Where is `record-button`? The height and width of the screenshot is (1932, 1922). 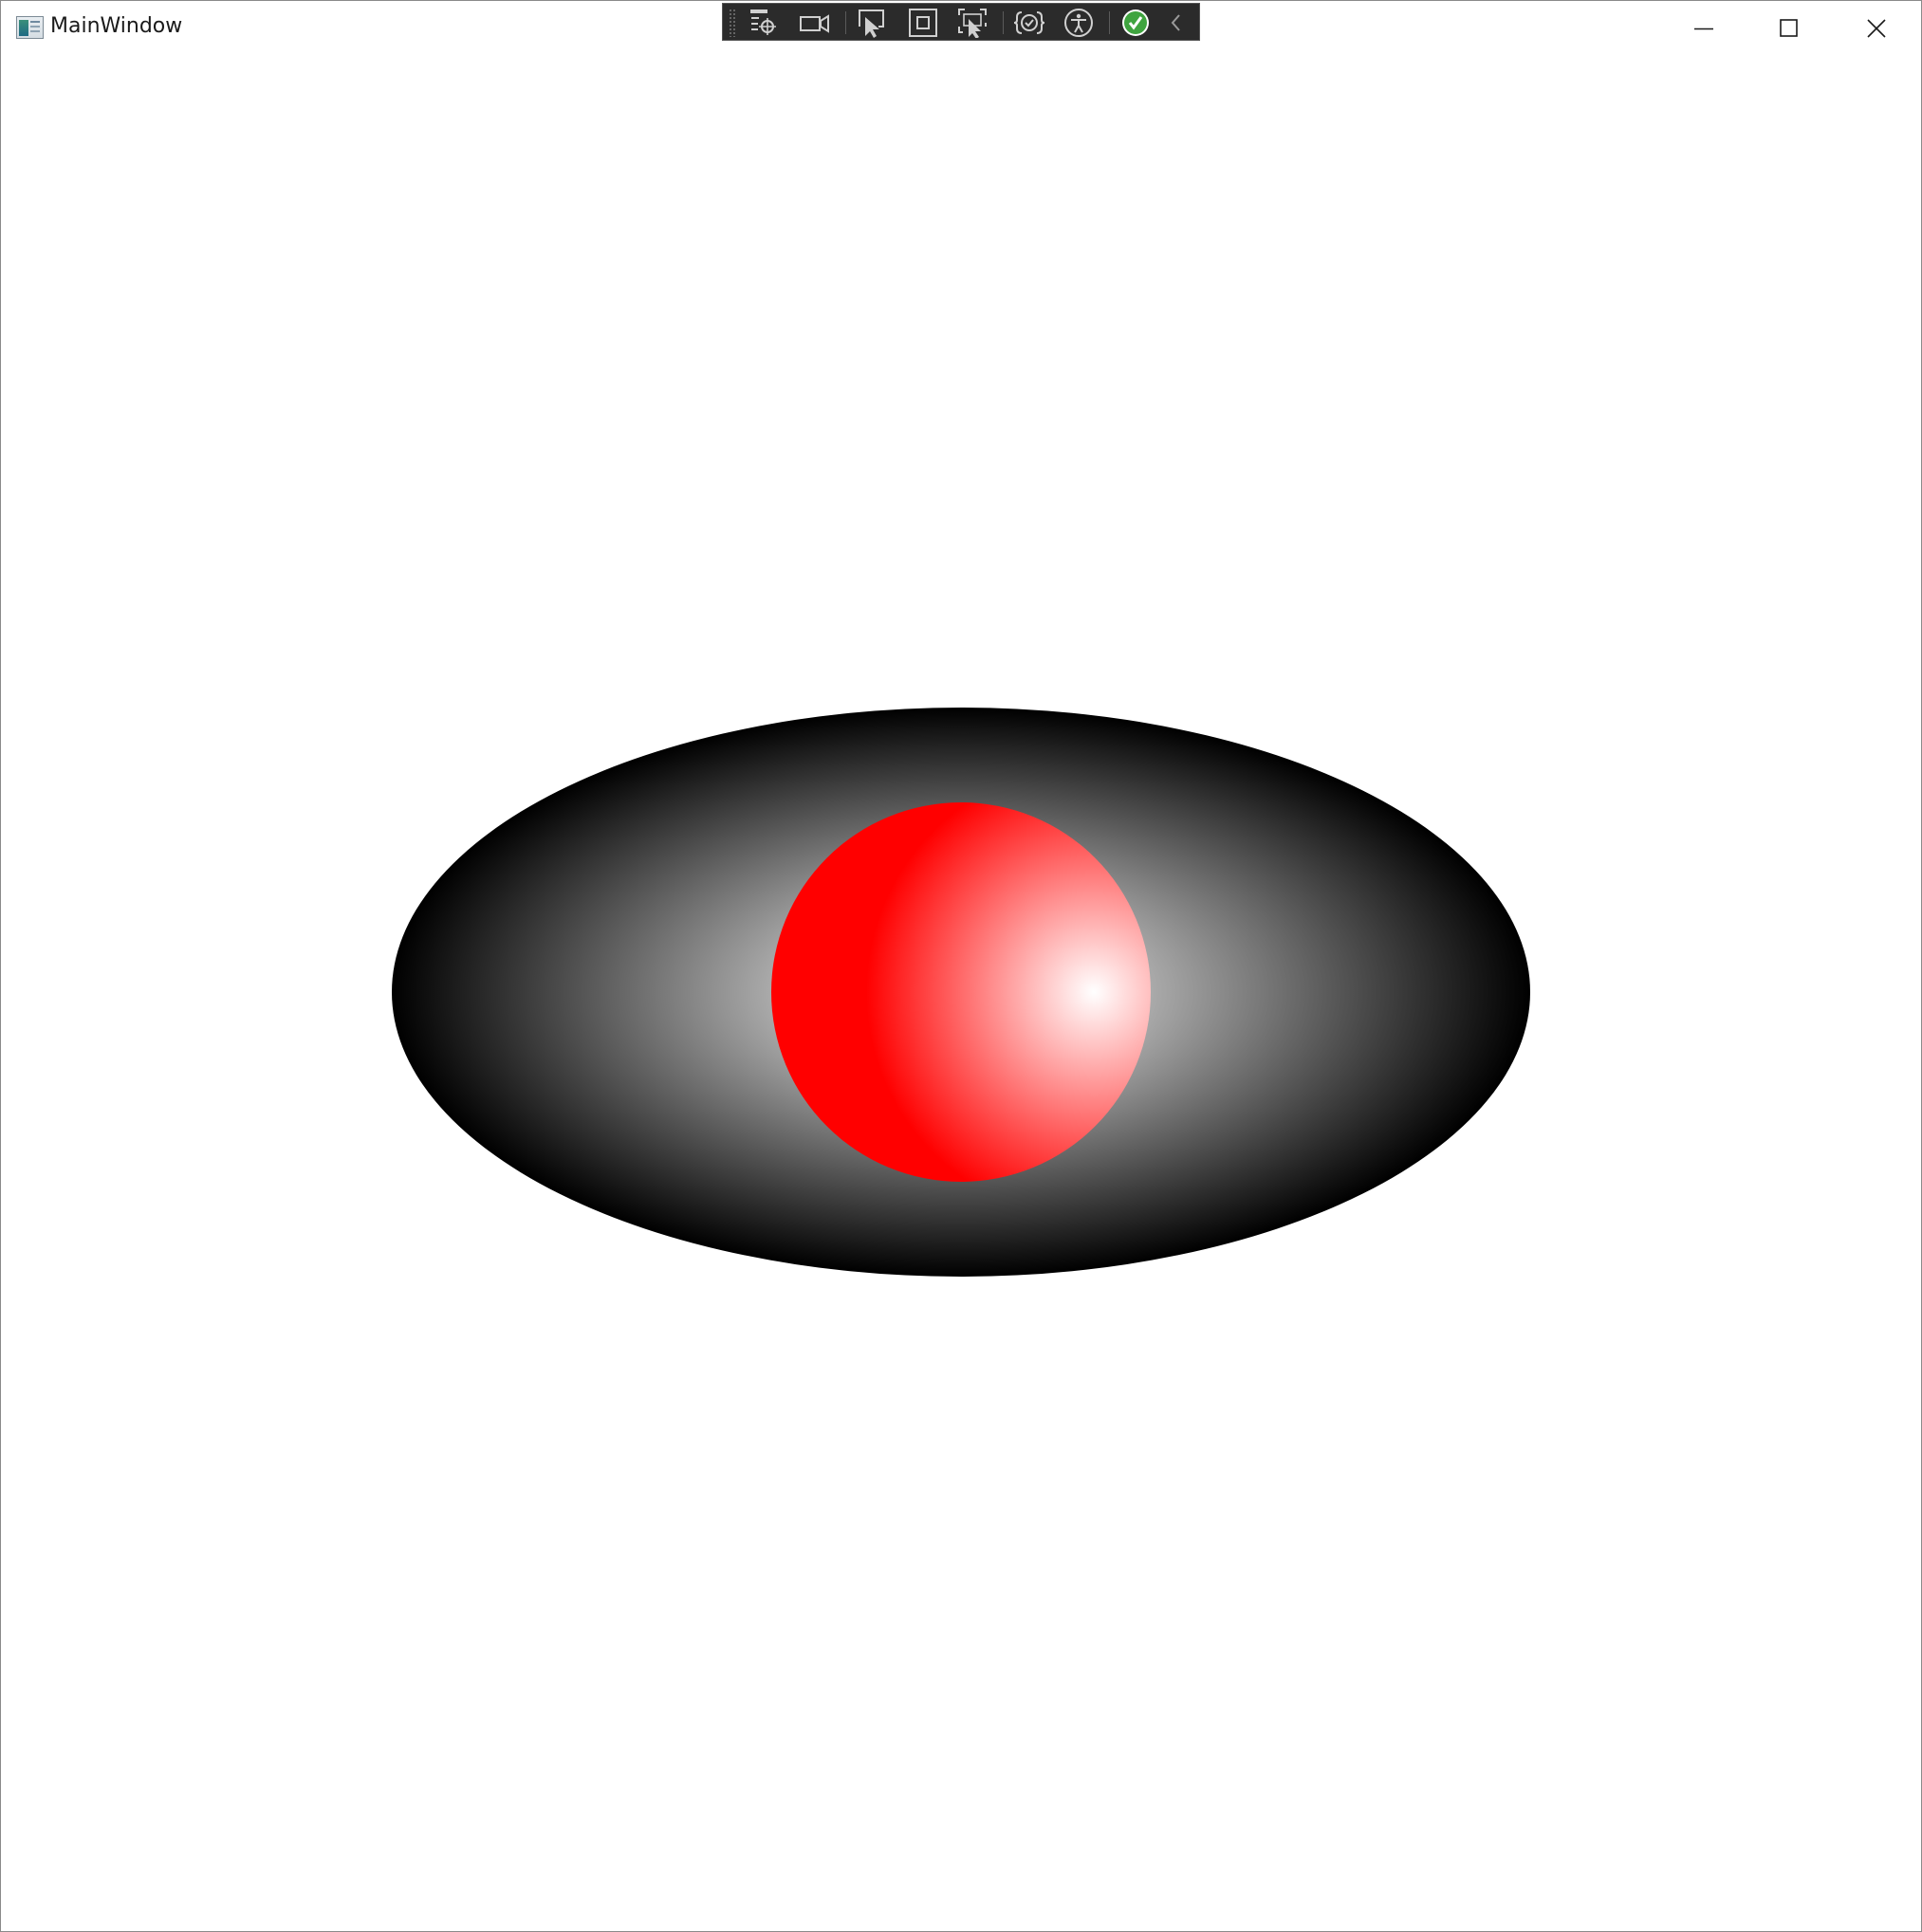 record-button is located at coordinates (815, 23).